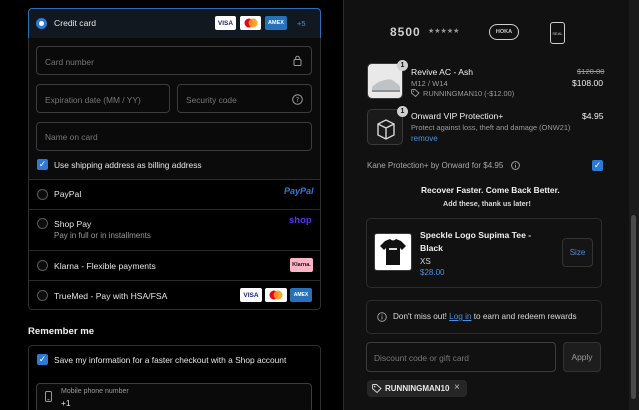  Describe the element at coordinates (301, 23) in the screenshot. I see `more-cards-badge: +5` at that location.